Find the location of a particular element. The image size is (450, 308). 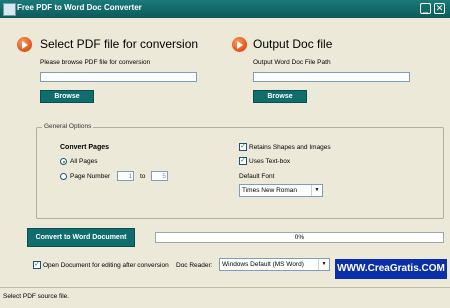

default-font-select: Times New Roman ▼ is located at coordinates (281, 190).